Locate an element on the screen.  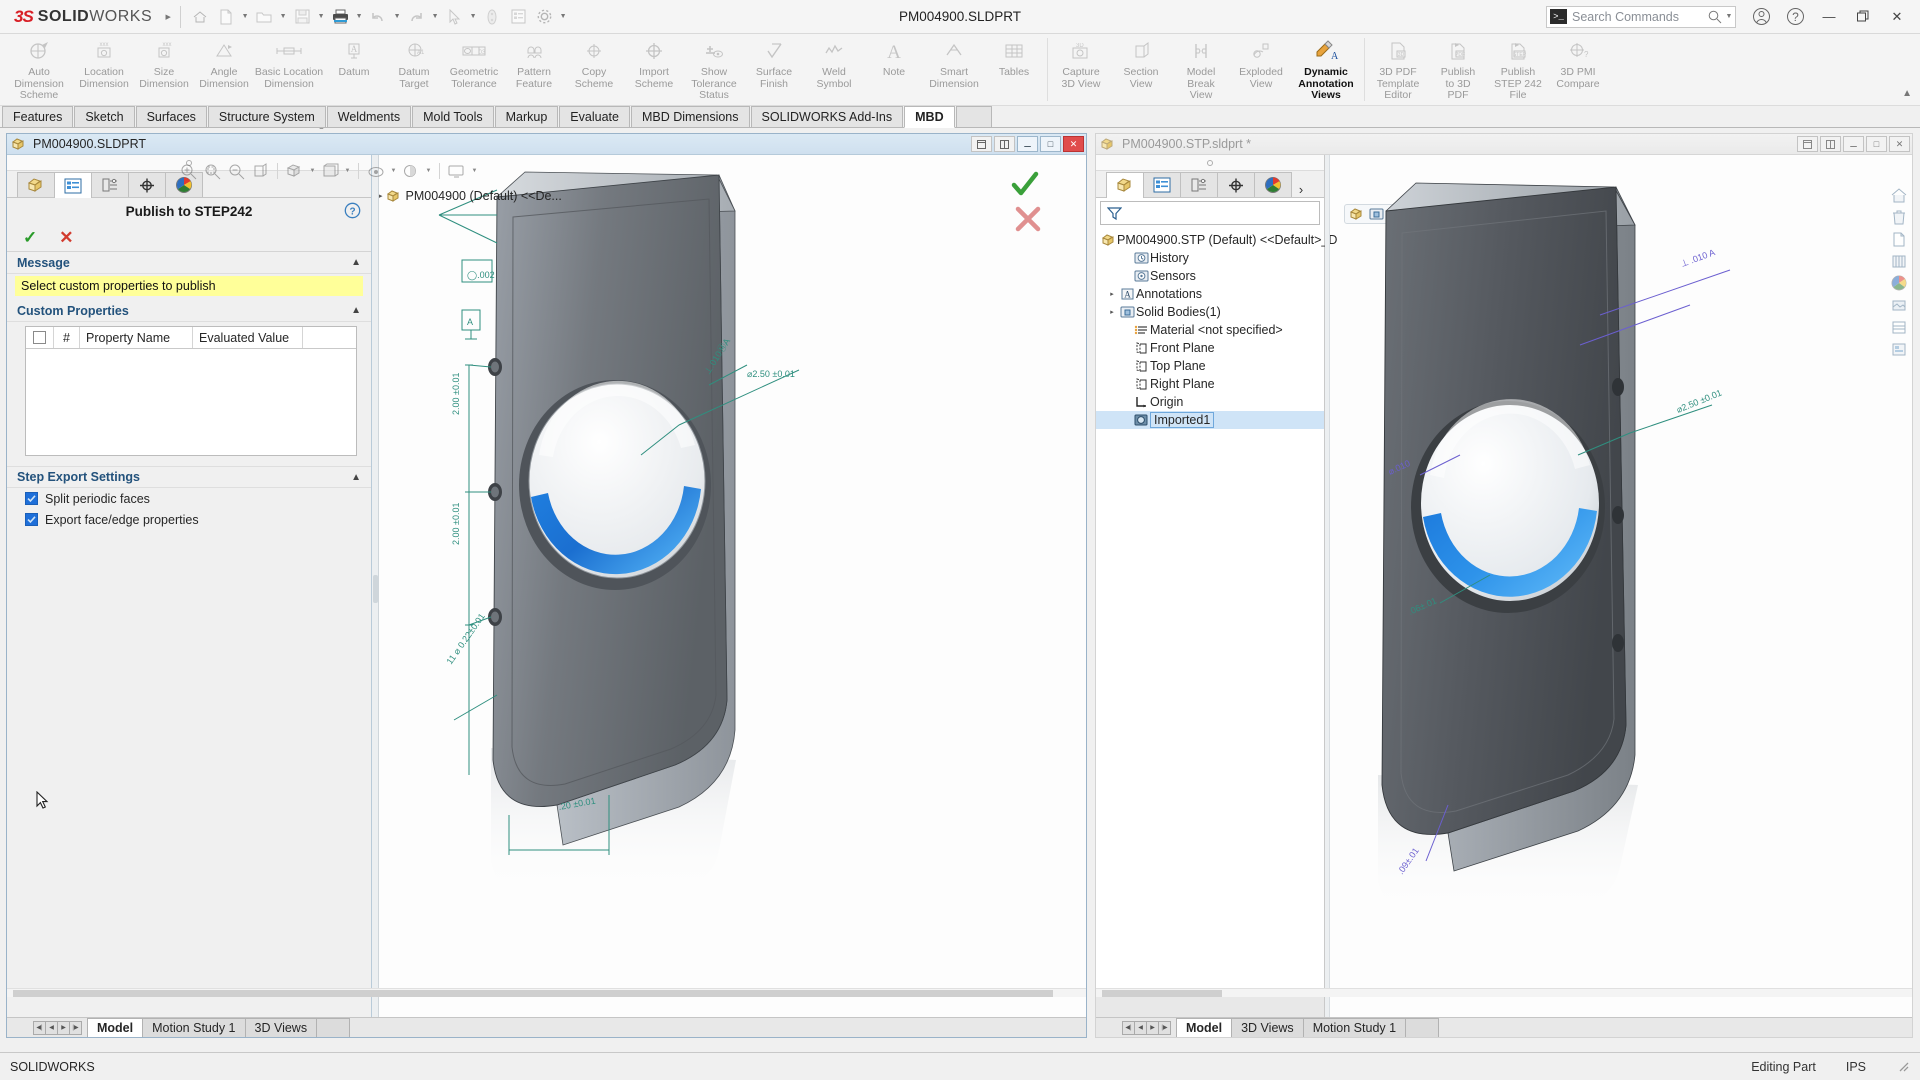
tab-surfaces: Surfaces is located at coordinates (171, 116).